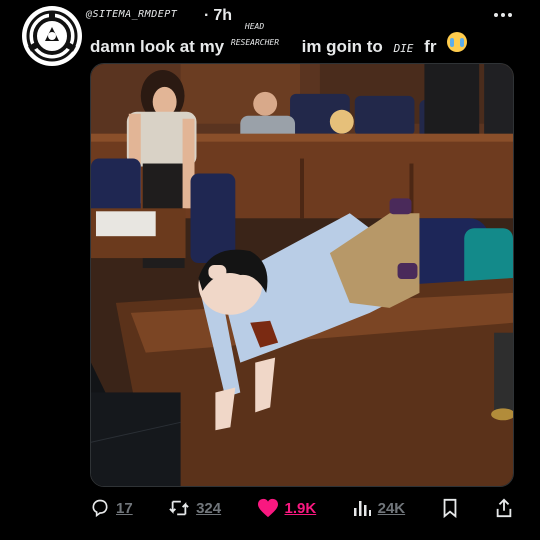 The image size is (540, 540). What do you see at coordinates (267, 508) in the screenshot?
I see `heart-icon` at bounding box center [267, 508].